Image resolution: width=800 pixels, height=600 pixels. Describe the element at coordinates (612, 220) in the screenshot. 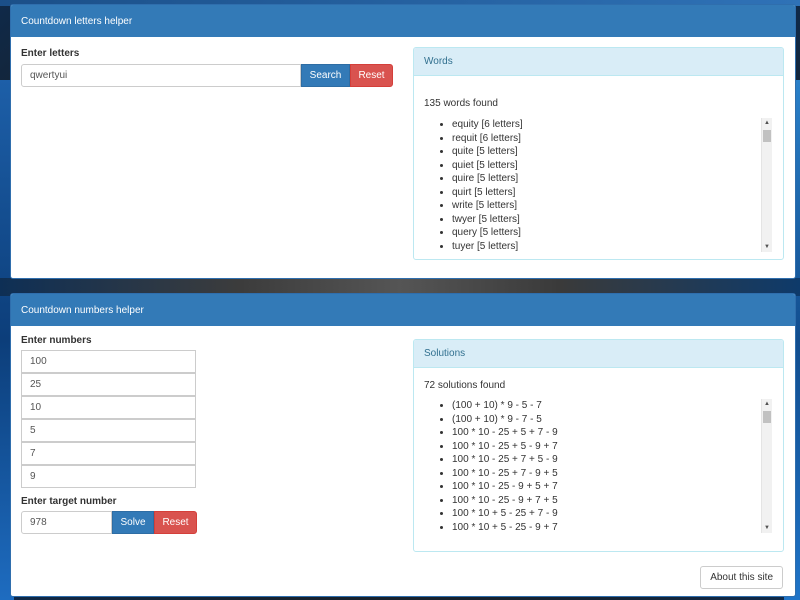

I see `word-list-item: twyer [5 letters]` at that location.